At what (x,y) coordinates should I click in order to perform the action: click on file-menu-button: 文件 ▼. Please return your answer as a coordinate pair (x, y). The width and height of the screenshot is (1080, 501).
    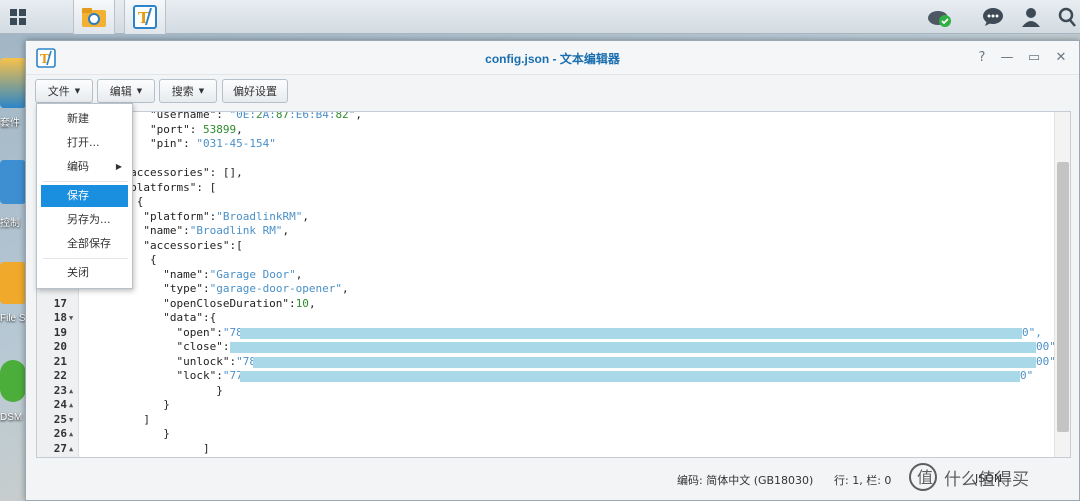
    Looking at the image, I should click on (64, 91).